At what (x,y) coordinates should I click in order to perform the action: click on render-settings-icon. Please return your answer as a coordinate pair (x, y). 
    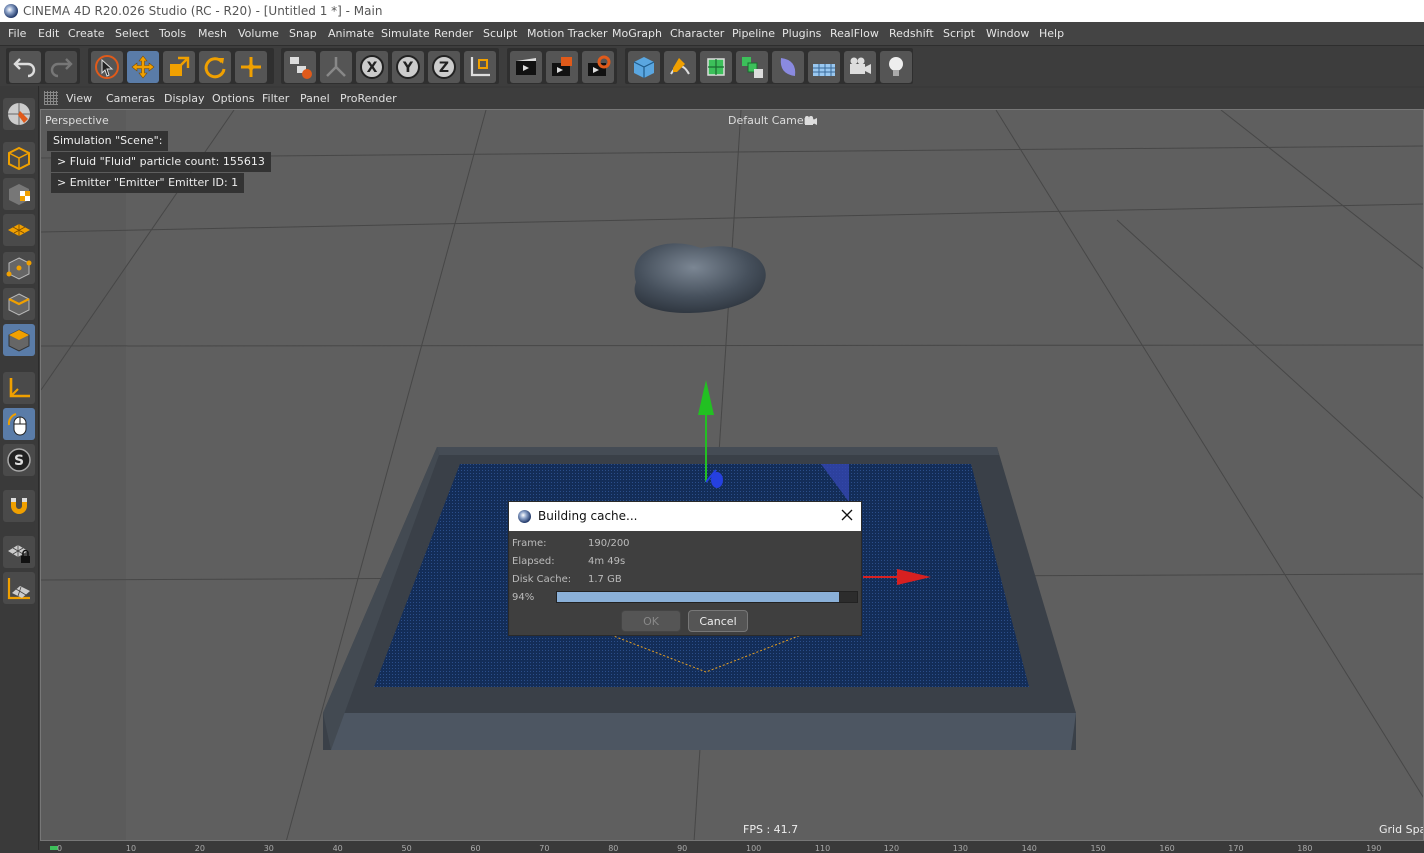
    Looking at the image, I should click on (599, 65).